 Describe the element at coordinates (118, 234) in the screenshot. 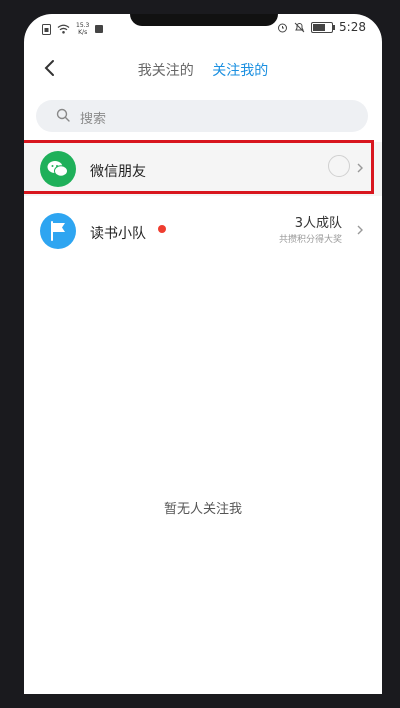

I see `list-item-title: 读书小队` at that location.